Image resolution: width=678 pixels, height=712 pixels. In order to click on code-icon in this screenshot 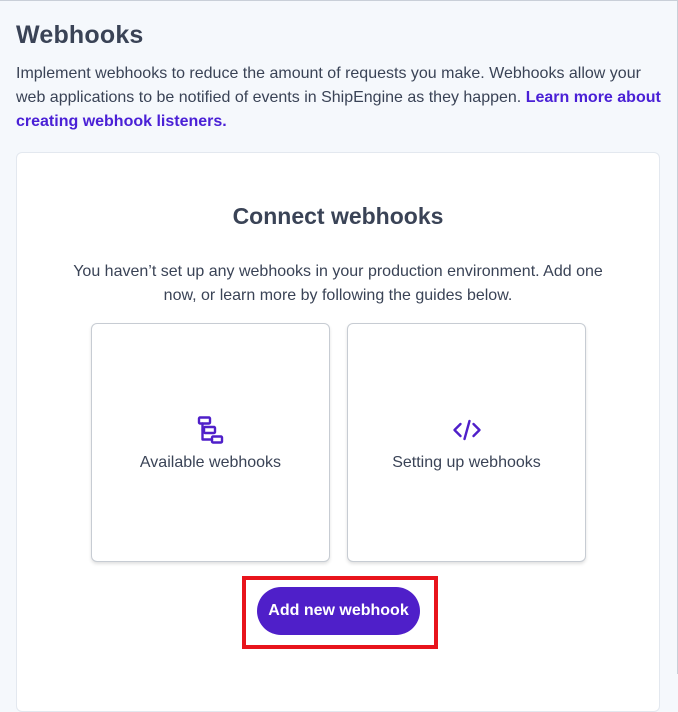, I will do `click(466, 430)`.